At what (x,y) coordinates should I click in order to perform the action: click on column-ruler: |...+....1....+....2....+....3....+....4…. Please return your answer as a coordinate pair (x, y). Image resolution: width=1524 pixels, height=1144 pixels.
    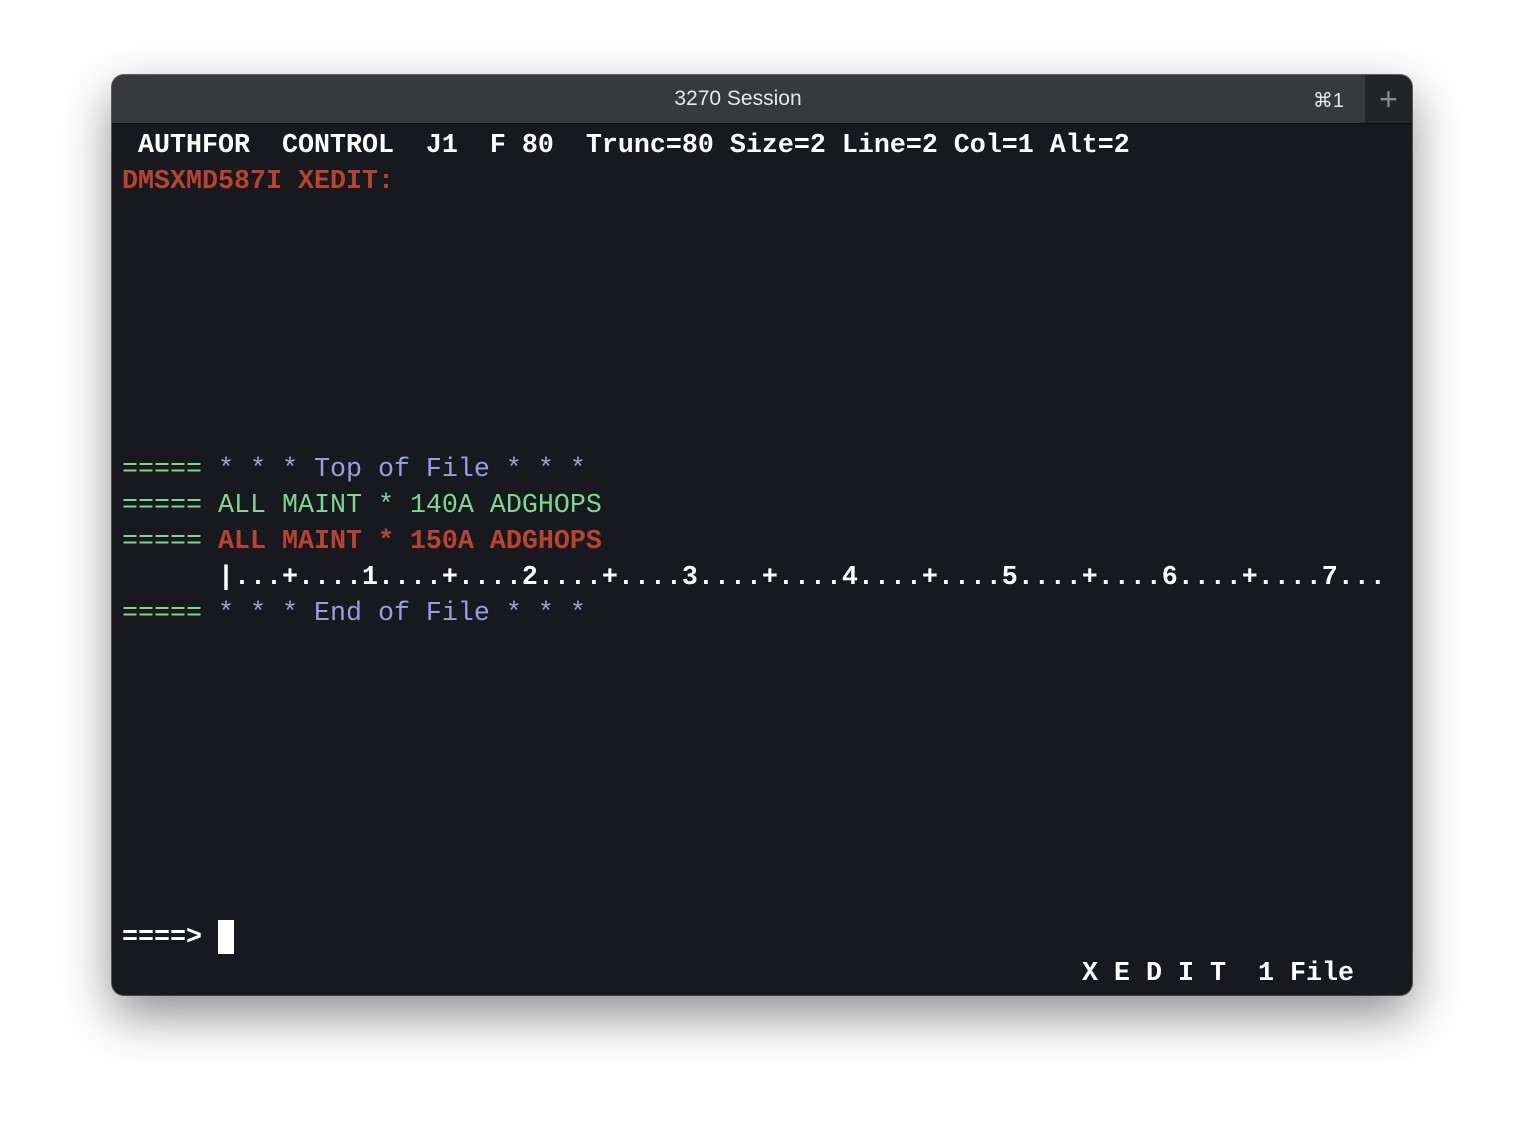
    Looking at the image, I should click on (801, 578).